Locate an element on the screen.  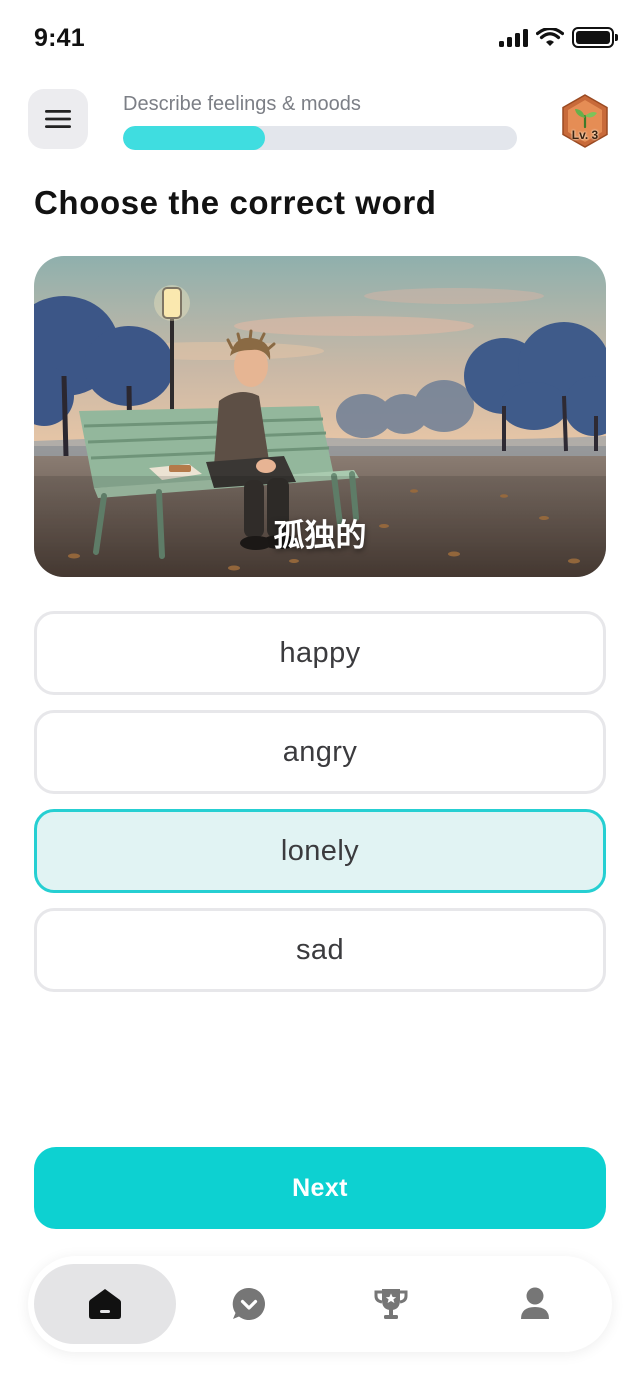
profile-icon is located at coordinates (535, 1303).